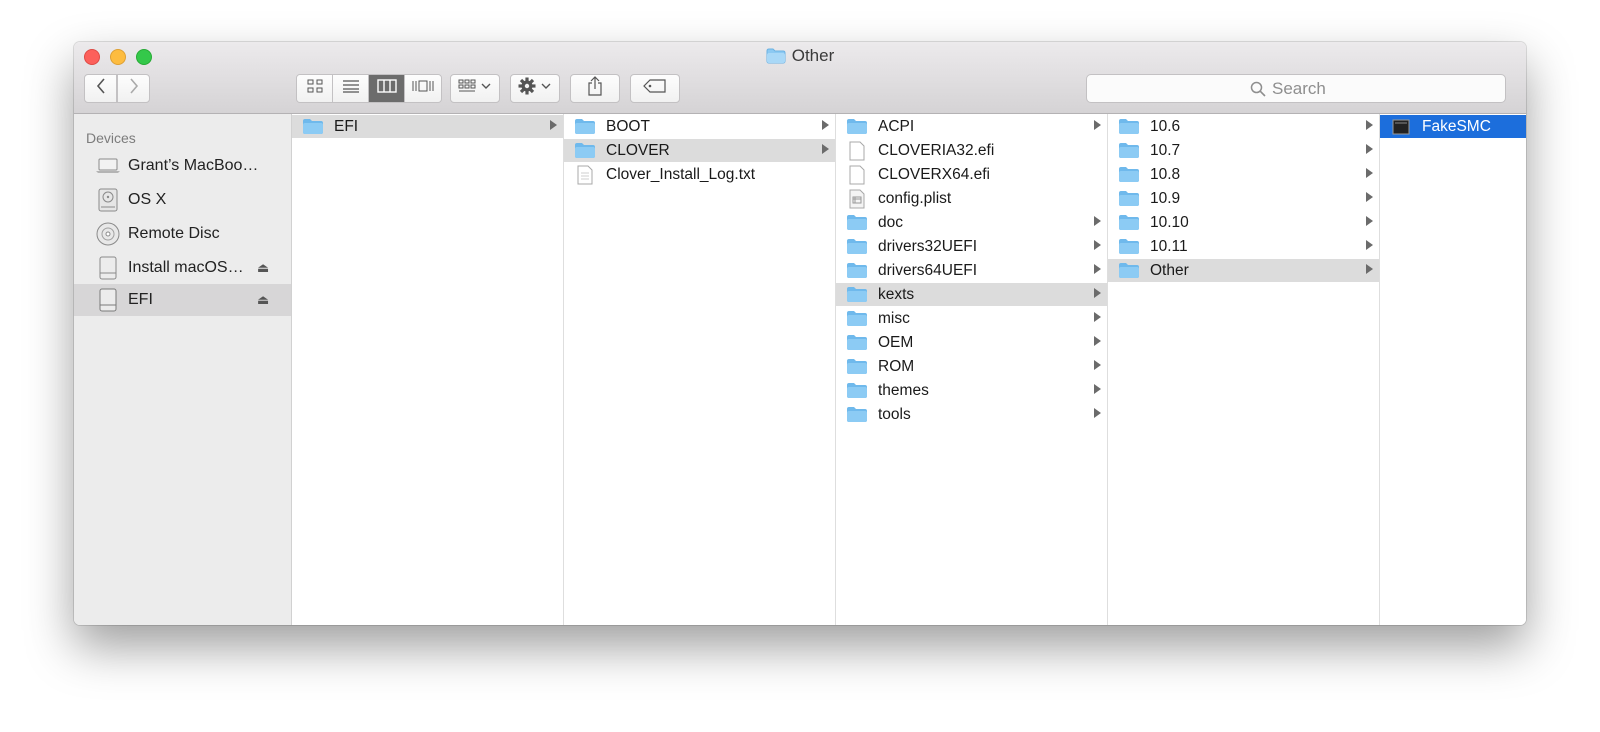 The height and width of the screenshot is (732, 1600). Describe the element at coordinates (1243, 174) in the screenshot. I see `list-item: 10.8` at that location.